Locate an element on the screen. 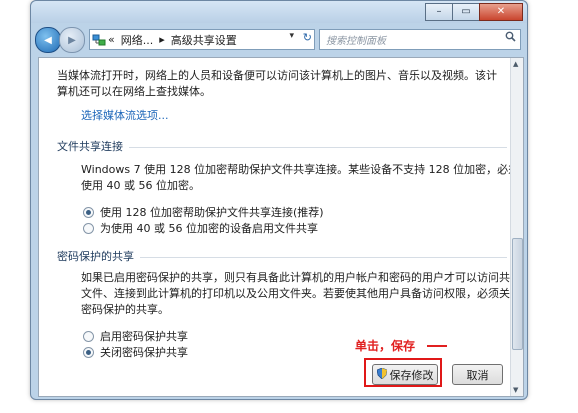  file-sharing-option-40-56: 为使用 40 或 56 位加密的设备启用文件共享 is located at coordinates (200, 228).